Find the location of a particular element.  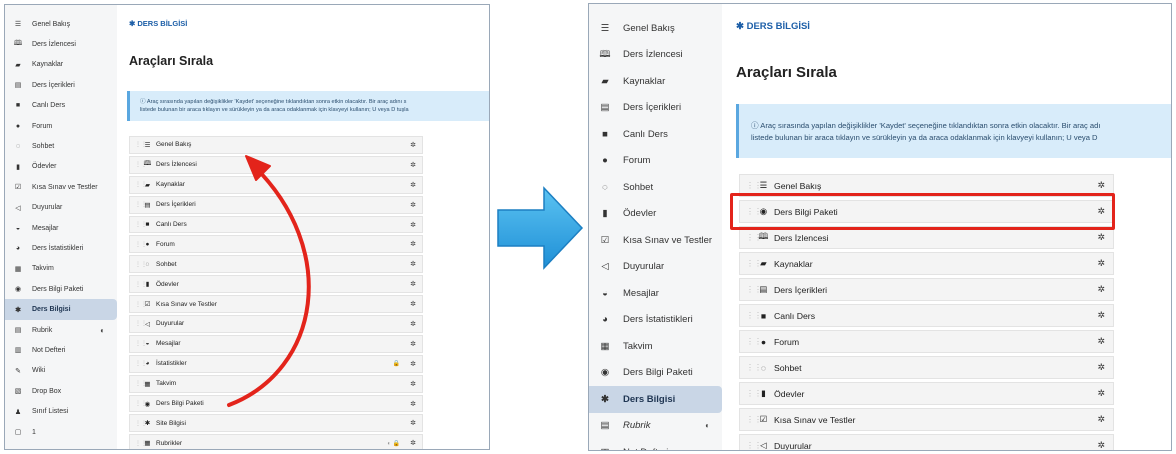

sidebar-item-rubrik: ▤ Rubrik ◐ is located at coordinates (61, 330).